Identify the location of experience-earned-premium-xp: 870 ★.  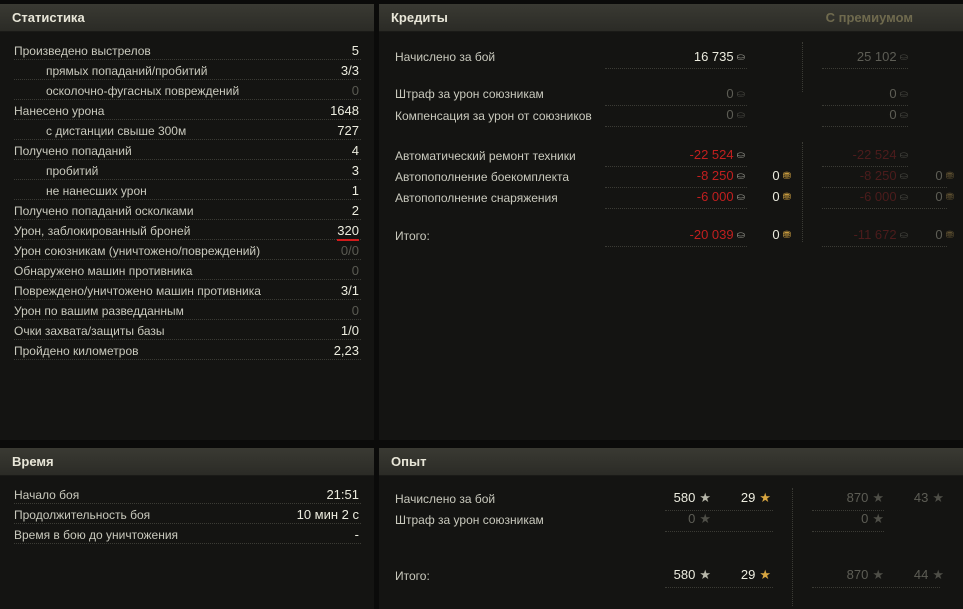
(865, 497).